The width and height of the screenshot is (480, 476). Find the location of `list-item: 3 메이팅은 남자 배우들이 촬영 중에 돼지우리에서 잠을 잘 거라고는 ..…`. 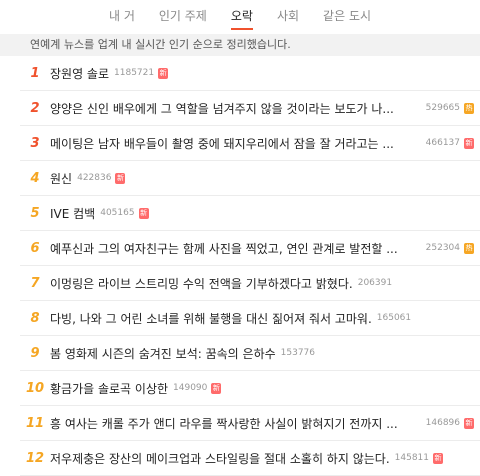

list-item: 3 메이팅은 남자 배우들이 촬영 중에 돼지우리에서 잠을 잘 거라고는 ..… is located at coordinates (250, 143).